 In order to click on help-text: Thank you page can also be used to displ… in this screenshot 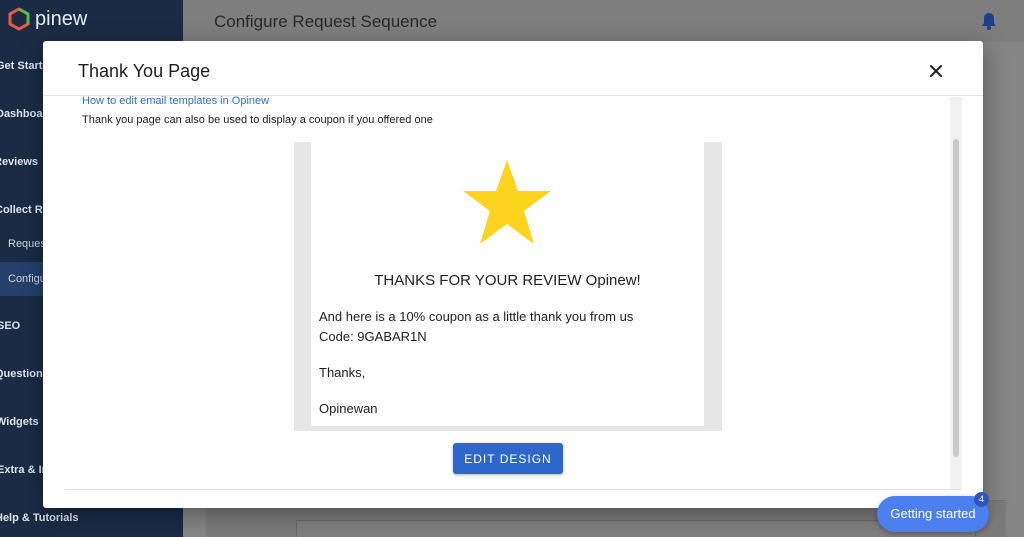, I will do `click(257, 120)`.